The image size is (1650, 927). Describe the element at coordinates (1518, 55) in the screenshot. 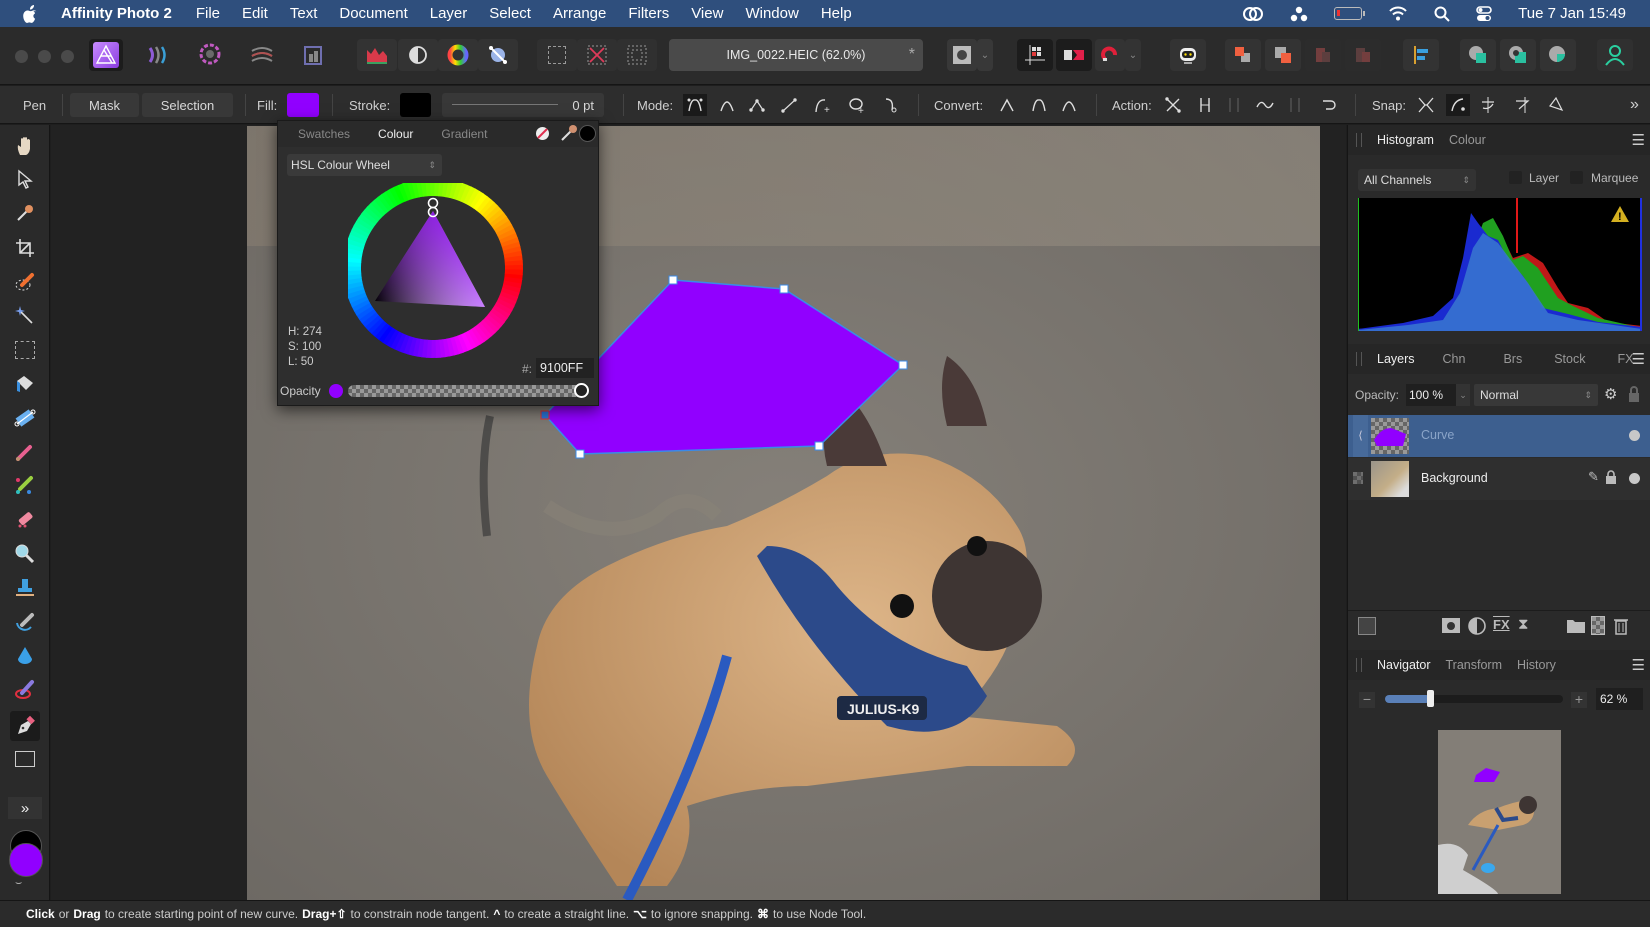

I see `subtract-boolean-button` at that location.